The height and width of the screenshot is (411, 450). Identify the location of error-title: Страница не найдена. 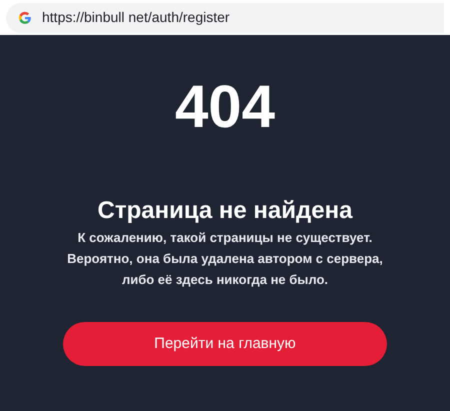
(225, 211).